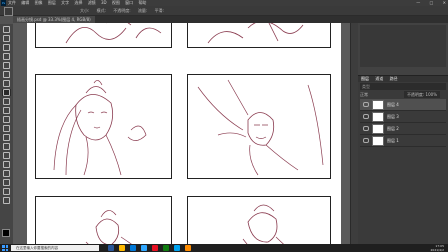  What do you see at coordinates (6, 29) in the screenshot?
I see `move-tool-icon` at bounding box center [6, 29].